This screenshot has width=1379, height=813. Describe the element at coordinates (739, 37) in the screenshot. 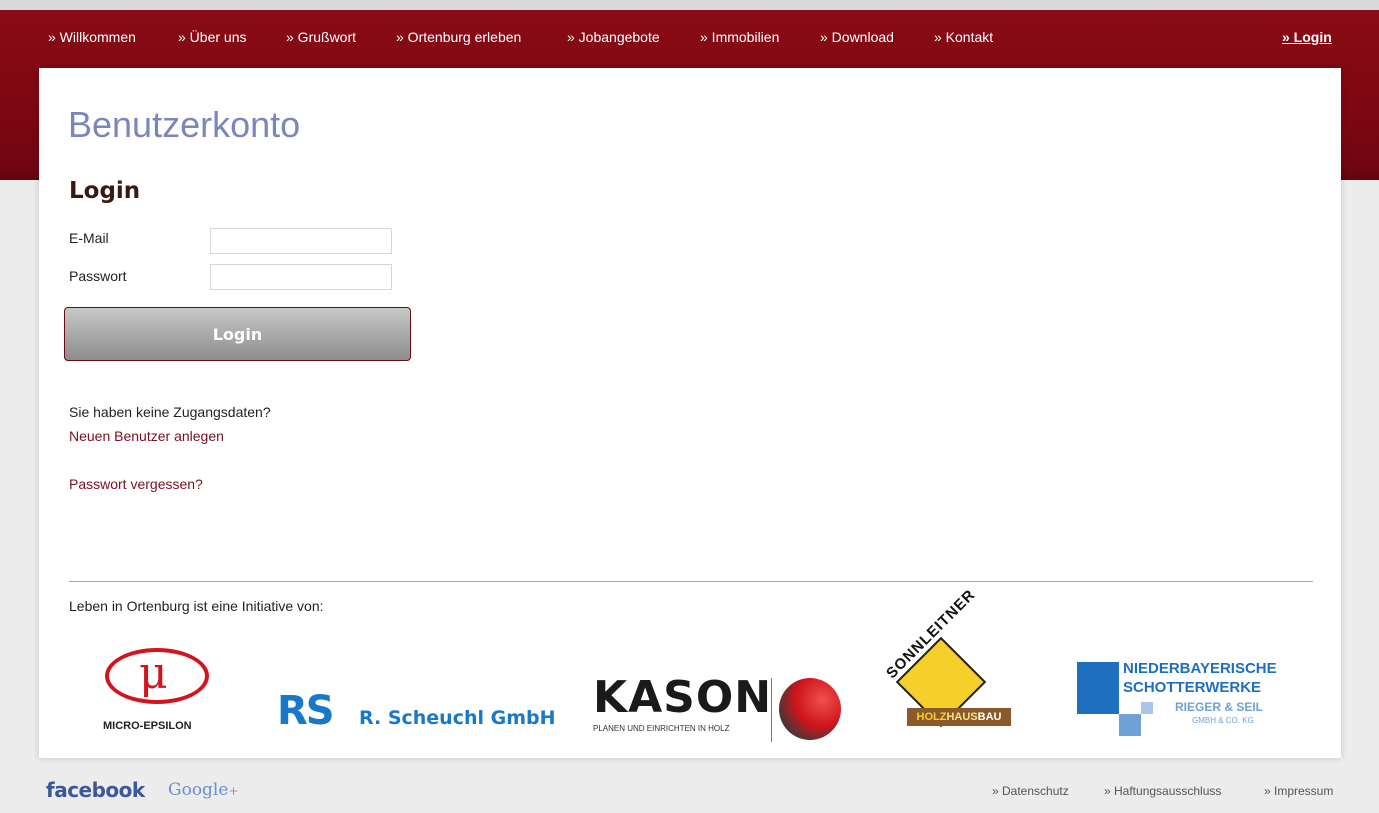

I see `nav-immobilien: » Immobilien` at that location.